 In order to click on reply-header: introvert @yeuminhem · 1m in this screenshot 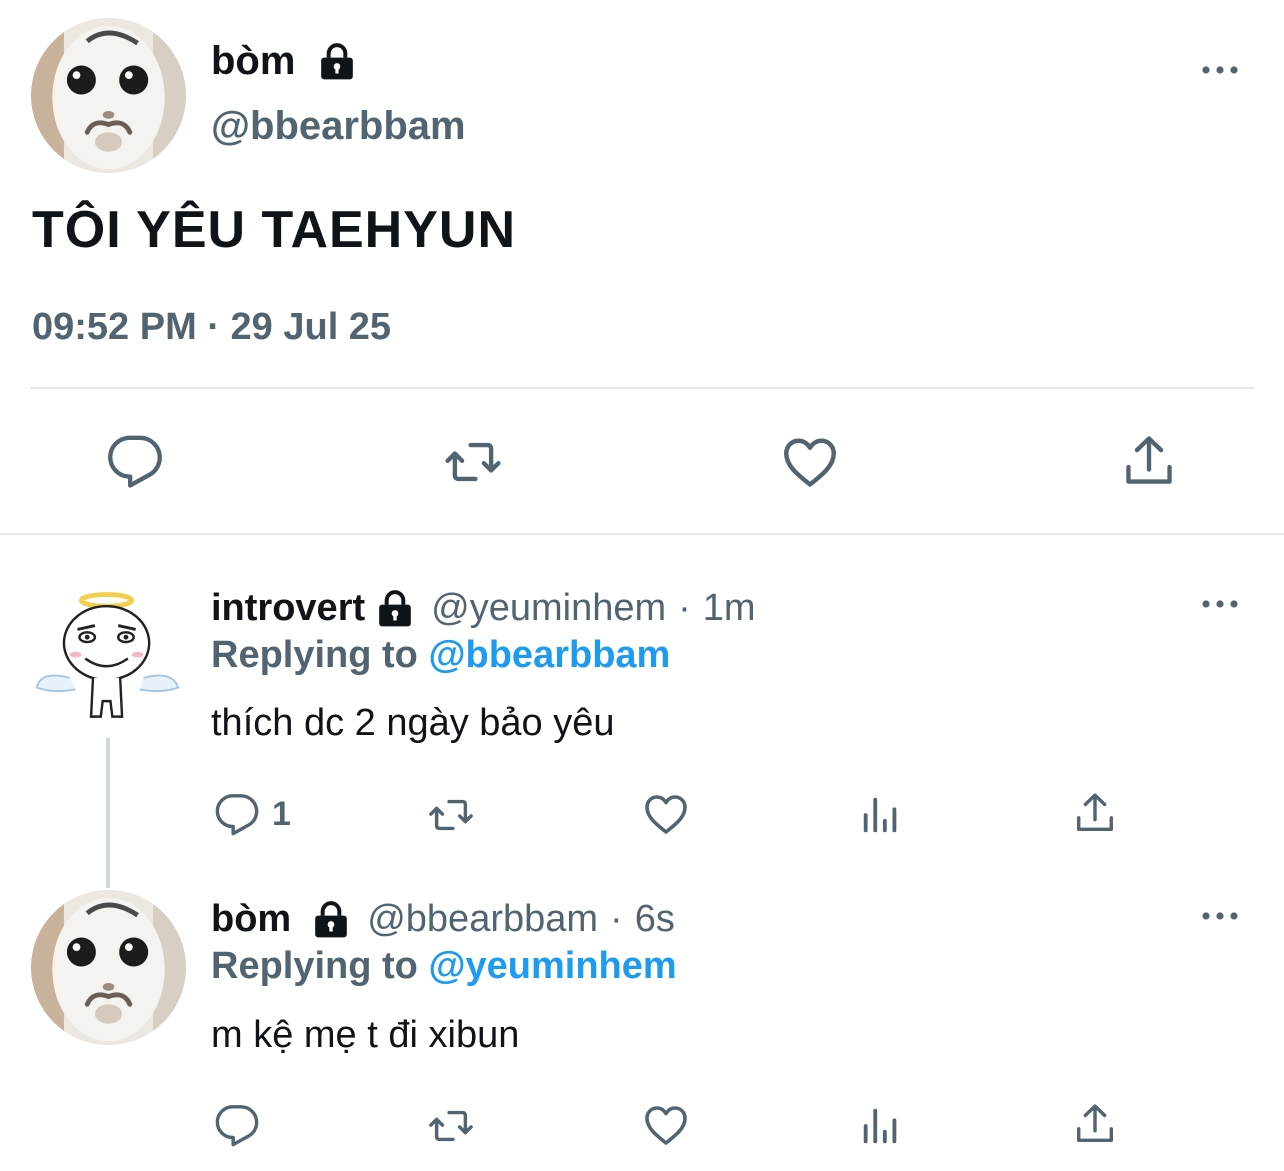, I will do `click(483, 608)`.